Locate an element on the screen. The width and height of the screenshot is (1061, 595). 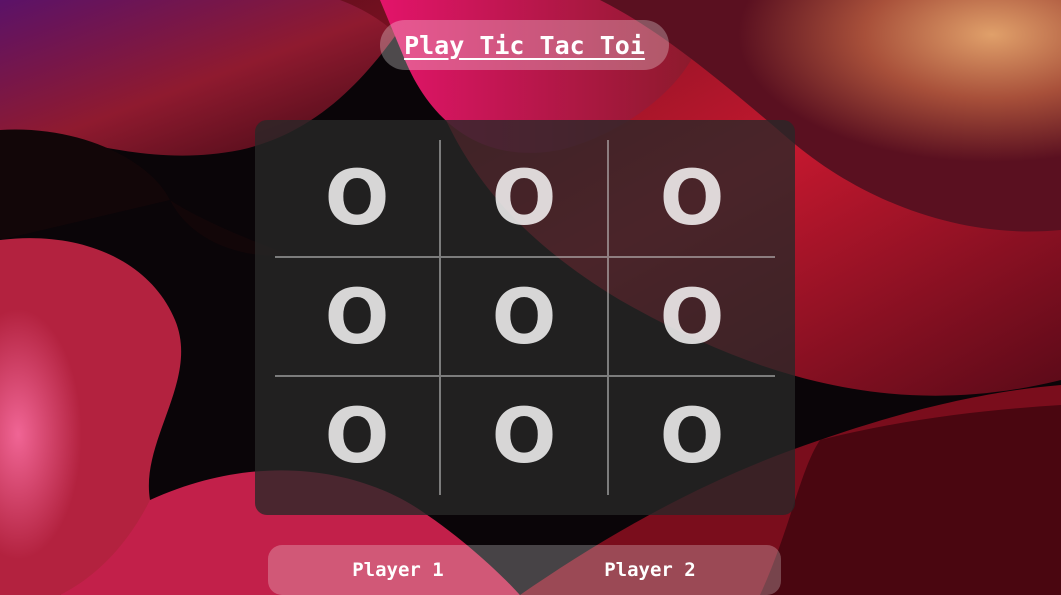
player-2-button: Player 2 is located at coordinates (650, 570).